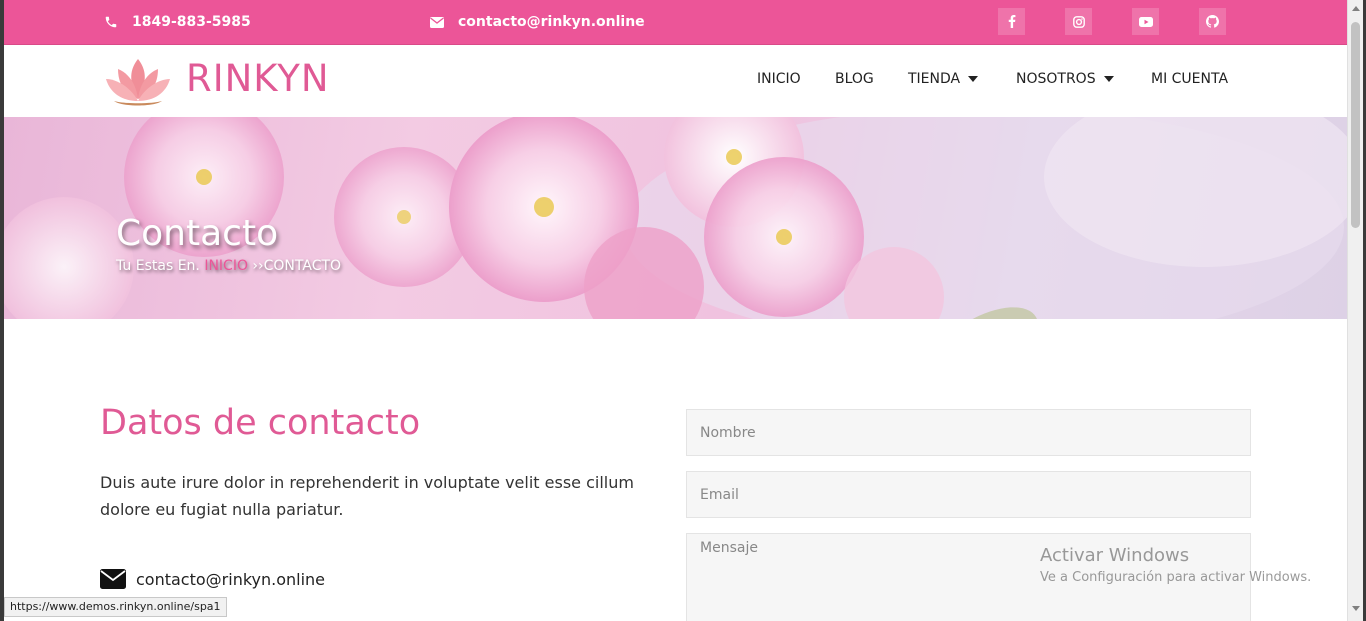 This screenshot has height=621, width=1366. What do you see at coordinates (1056, 79) in the screenshot?
I see `nav-nosotros-label: NOSOTROS` at bounding box center [1056, 79].